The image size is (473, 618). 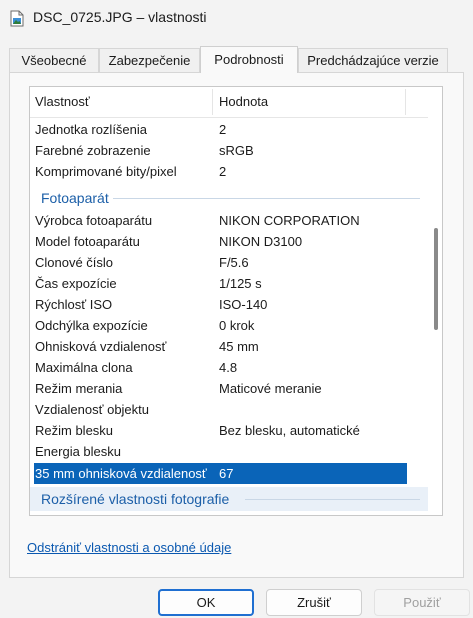 I want to click on list-row: Odchýlka expozície 0 krok, so click(x=229, y=325).